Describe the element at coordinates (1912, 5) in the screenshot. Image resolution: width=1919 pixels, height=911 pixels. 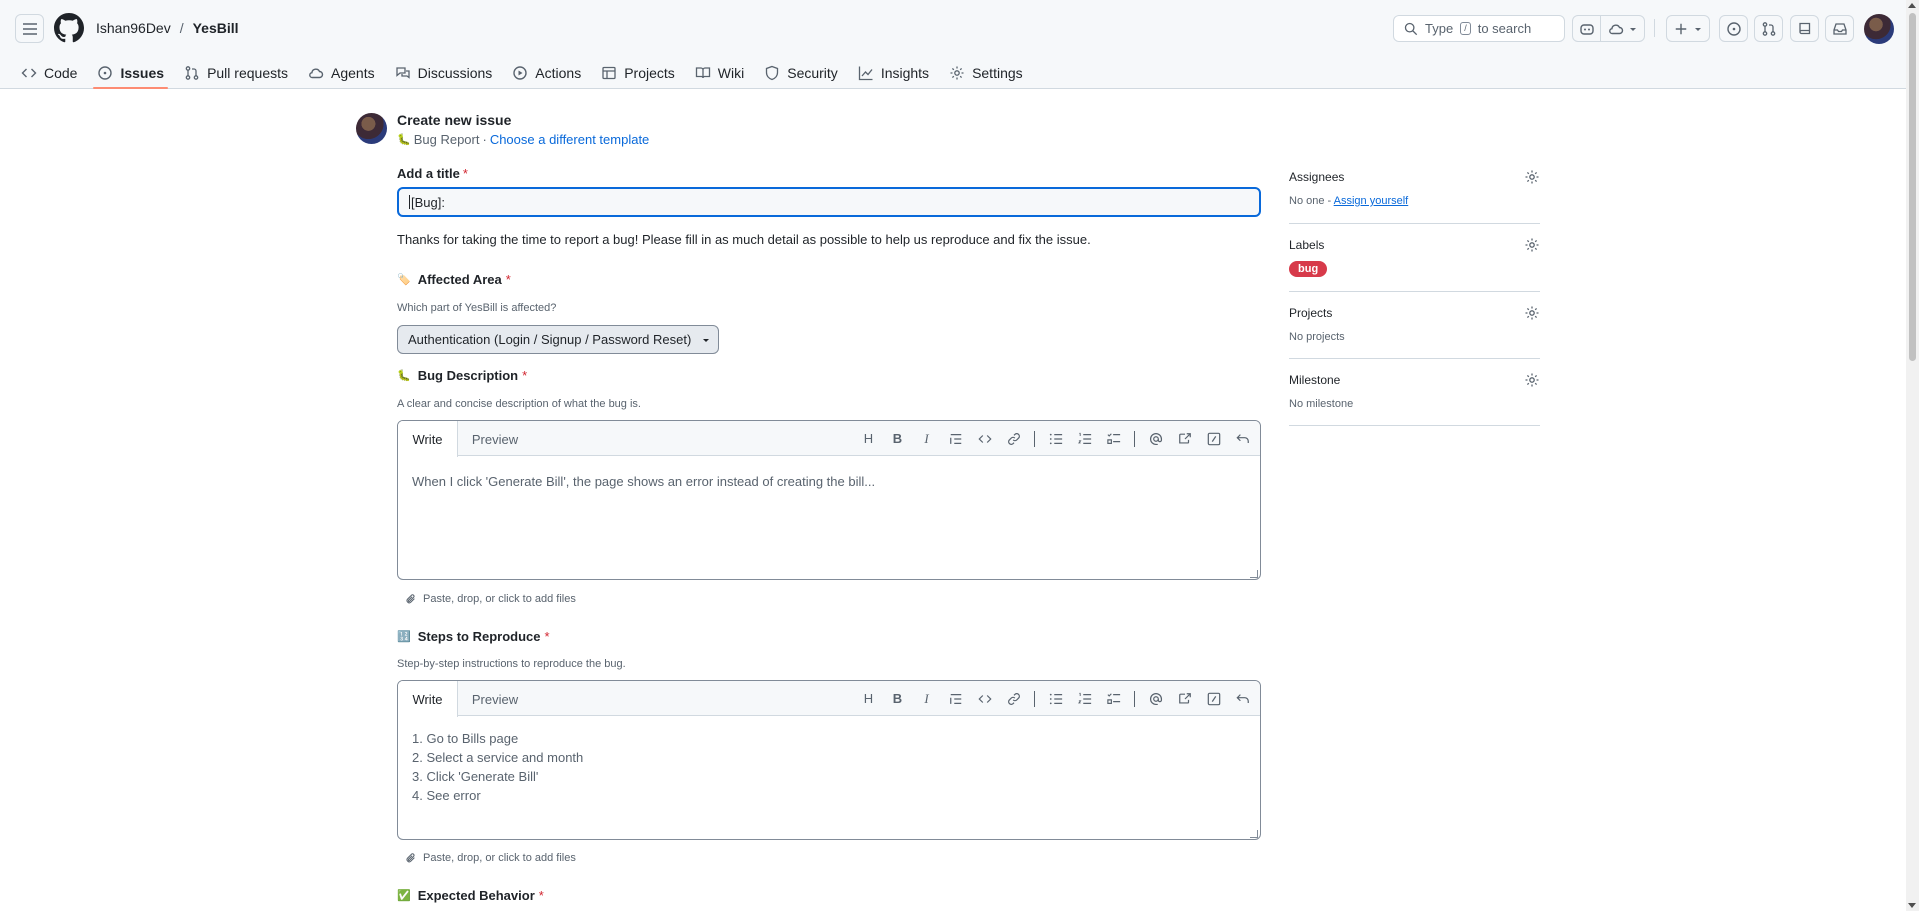
I see `scroll-up-arrow-icon` at that location.